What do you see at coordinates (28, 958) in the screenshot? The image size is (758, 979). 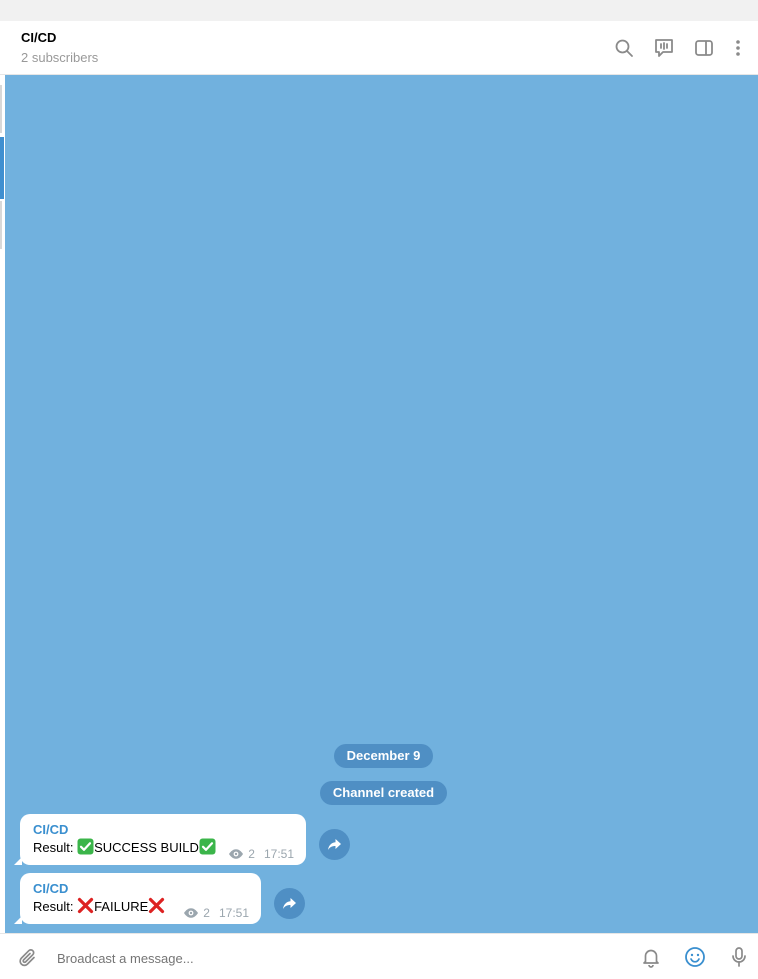 I see `paperclip-icon` at bounding box center [28, 958].